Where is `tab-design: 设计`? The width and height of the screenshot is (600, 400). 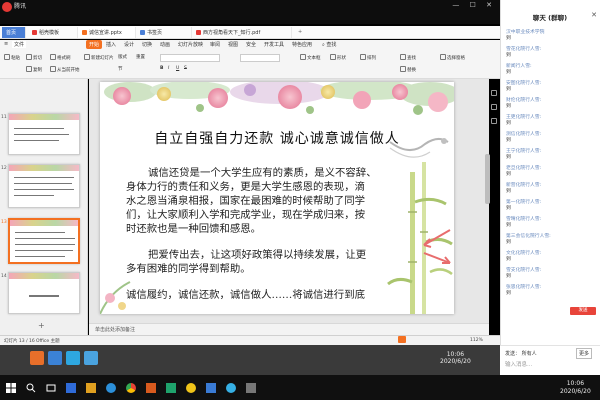
tab-design: 设计 is located at coordinates (129, 44).